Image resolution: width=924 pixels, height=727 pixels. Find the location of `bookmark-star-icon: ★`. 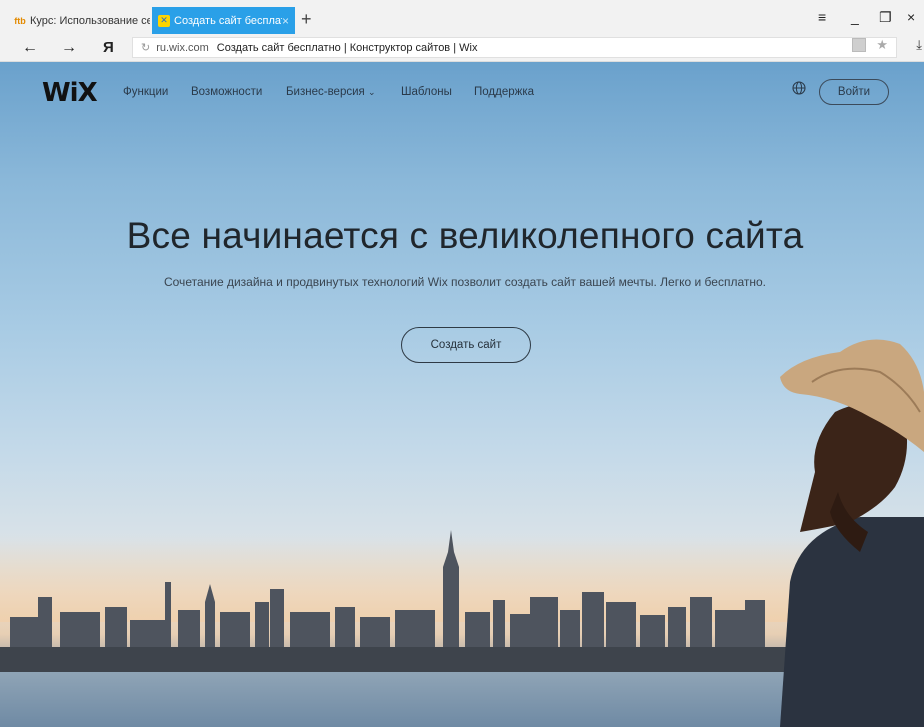

bookmark-star-icon: ★ is located at coordinates (882, 45).